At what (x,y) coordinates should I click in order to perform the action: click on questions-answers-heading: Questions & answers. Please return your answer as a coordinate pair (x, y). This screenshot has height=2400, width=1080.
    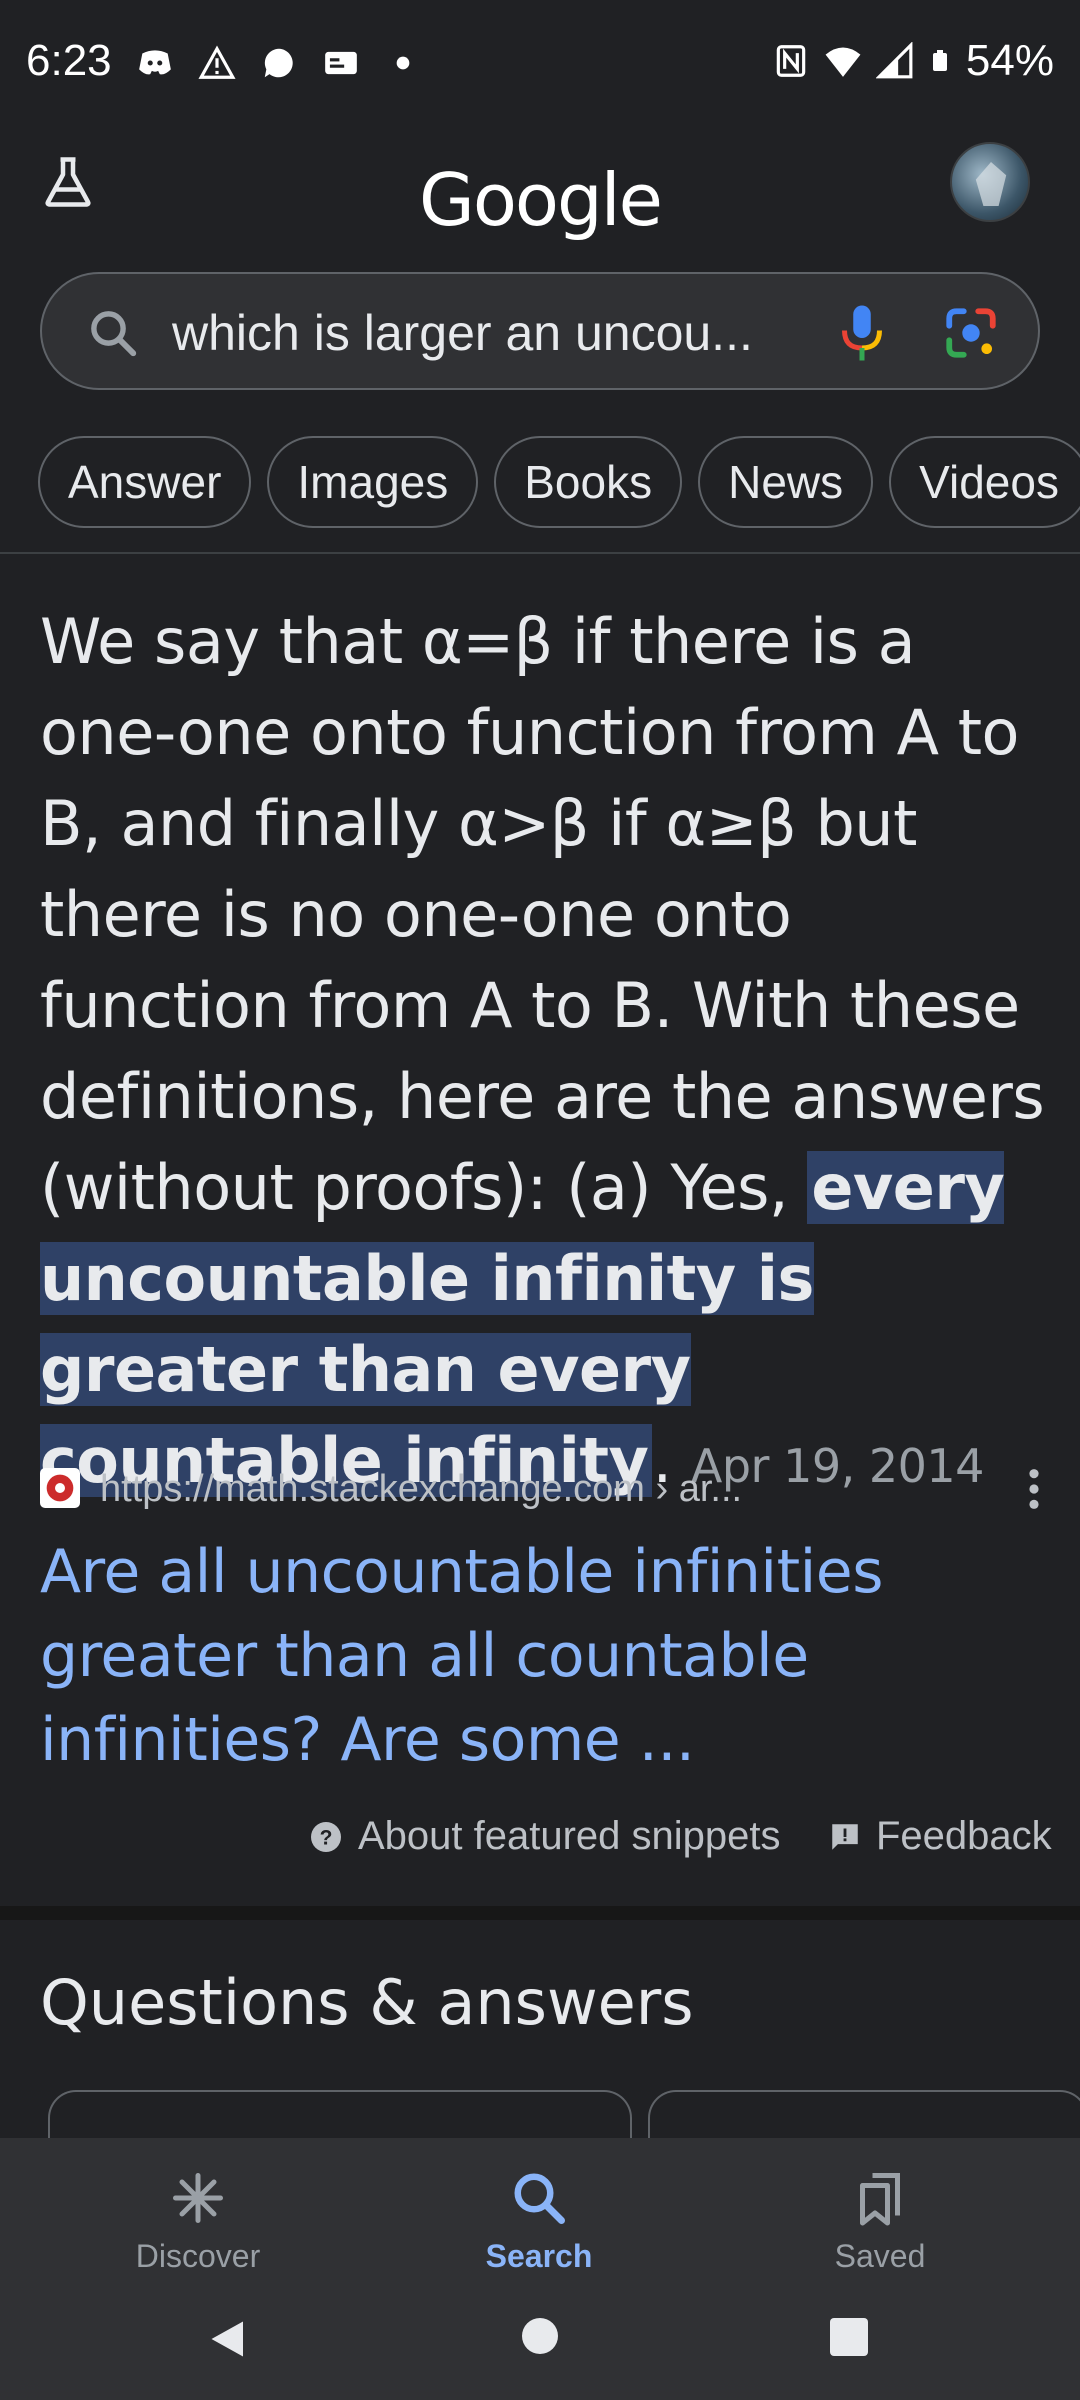
    Looking at the image, I should click on (367, 2002).